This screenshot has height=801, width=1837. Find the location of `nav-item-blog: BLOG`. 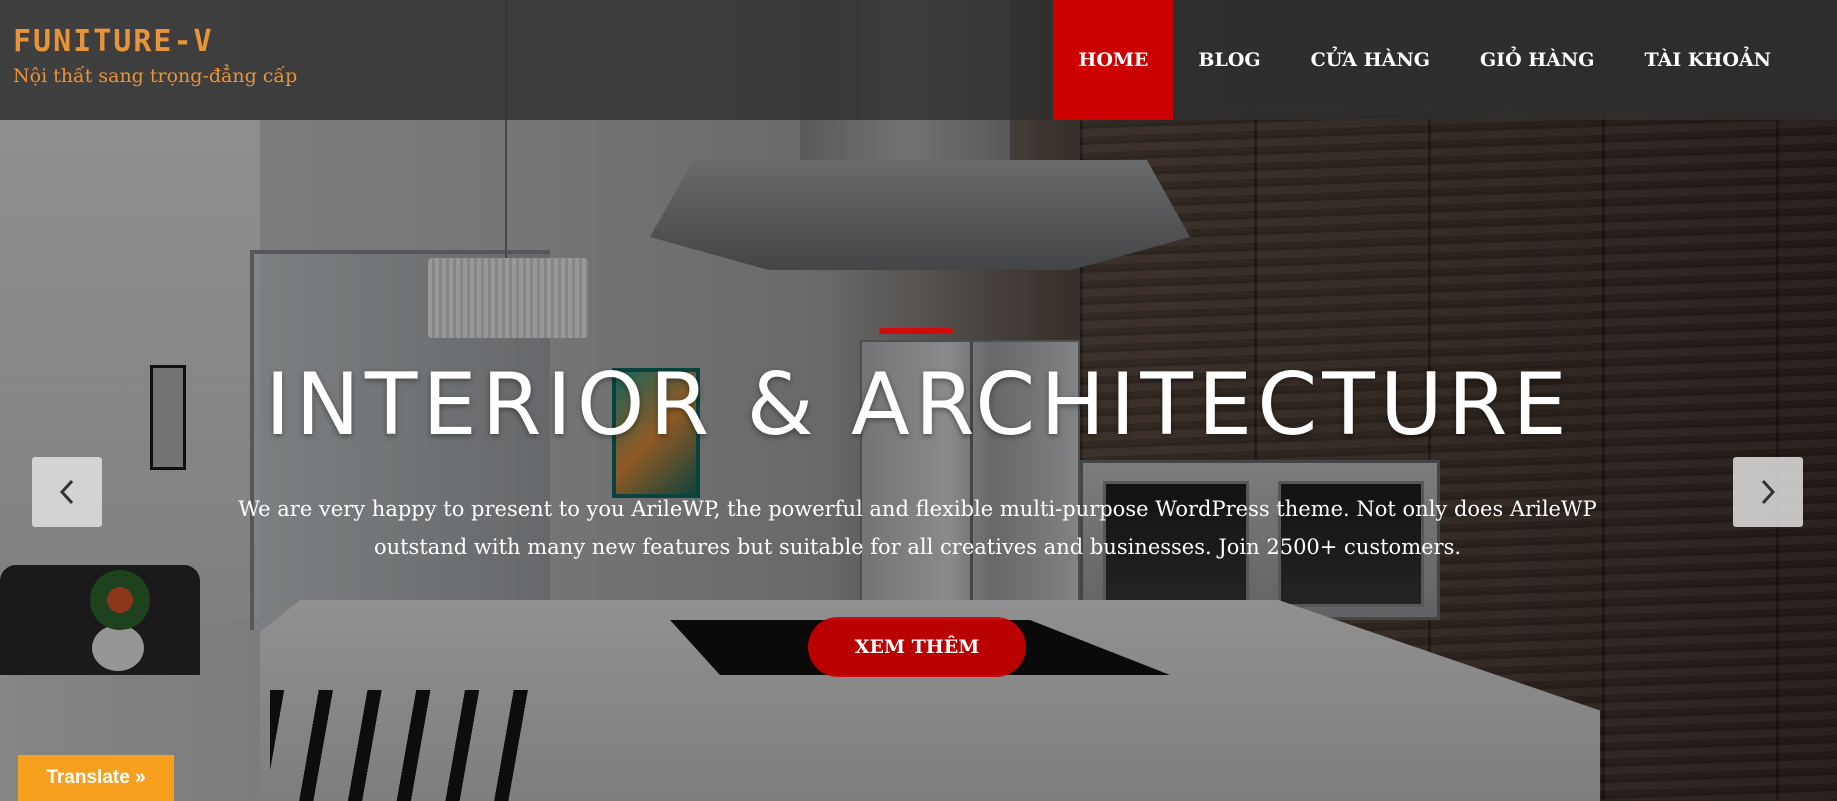

nav-item-blog: BLOG is located at coordinates (1229, 60).